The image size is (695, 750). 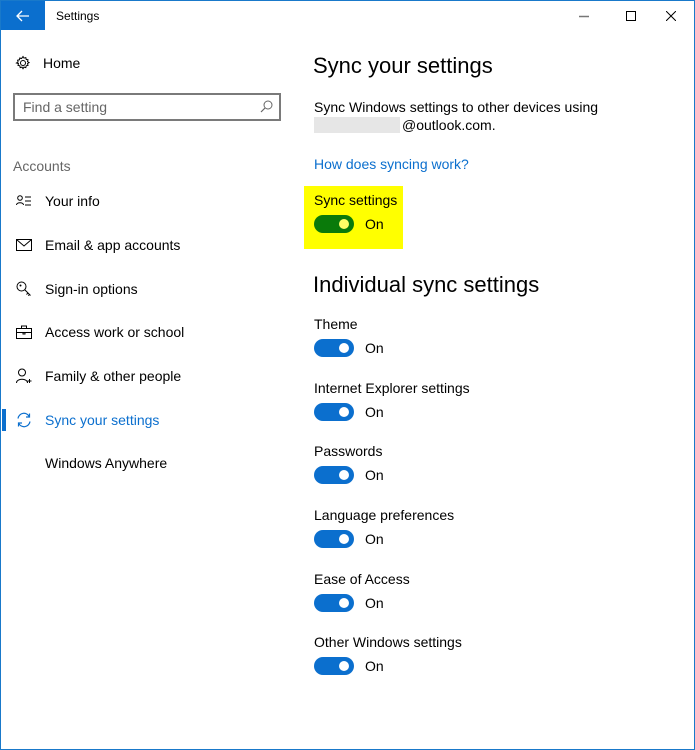 I want to click on setting-internet-explorer: Internet Explorer settings On, so click(x=439, y=400).